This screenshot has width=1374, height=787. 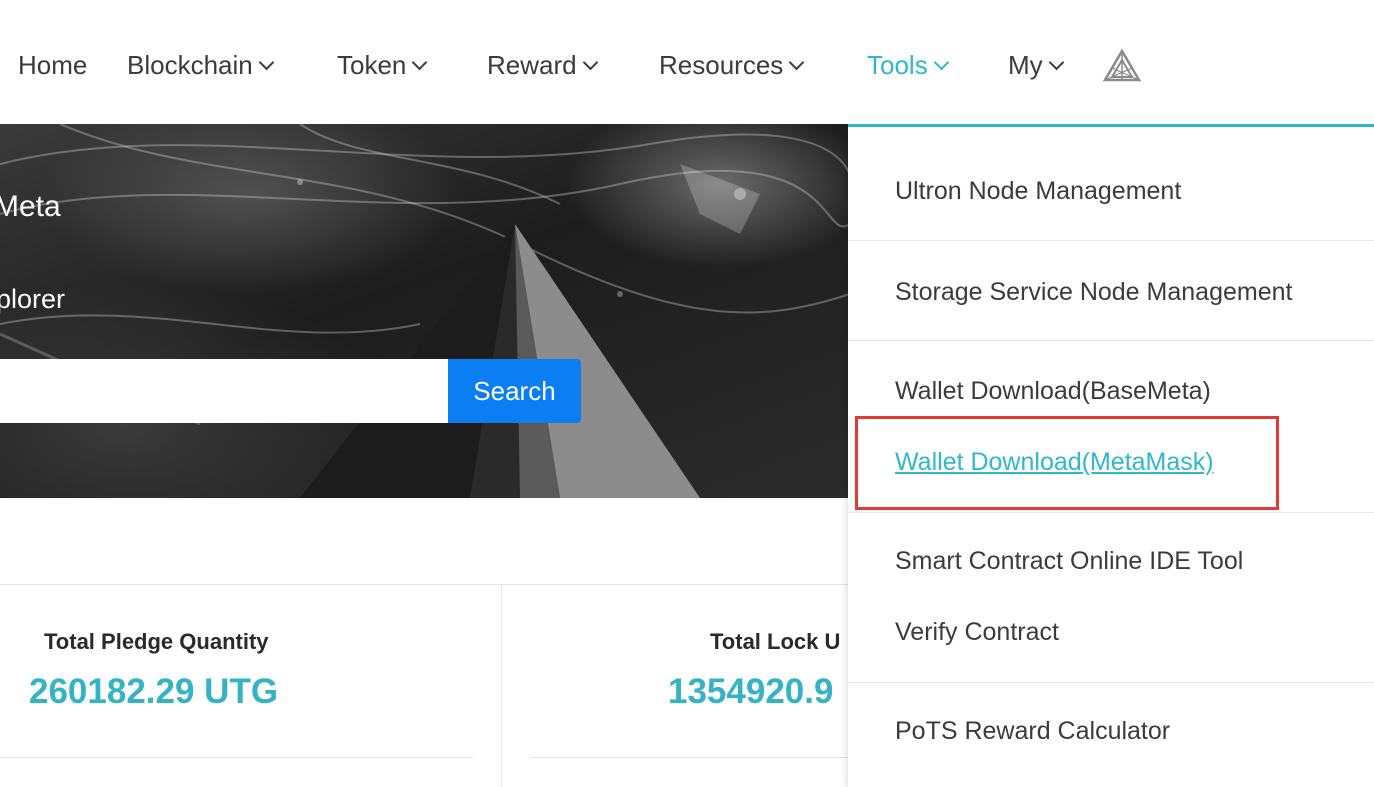 What do you see at coordinates (1069, 561) in the screenshot?
I see `menu-item-smart-contract-ide: Smart Contract Online IDE Tool` at bounding box center [1069, 561].